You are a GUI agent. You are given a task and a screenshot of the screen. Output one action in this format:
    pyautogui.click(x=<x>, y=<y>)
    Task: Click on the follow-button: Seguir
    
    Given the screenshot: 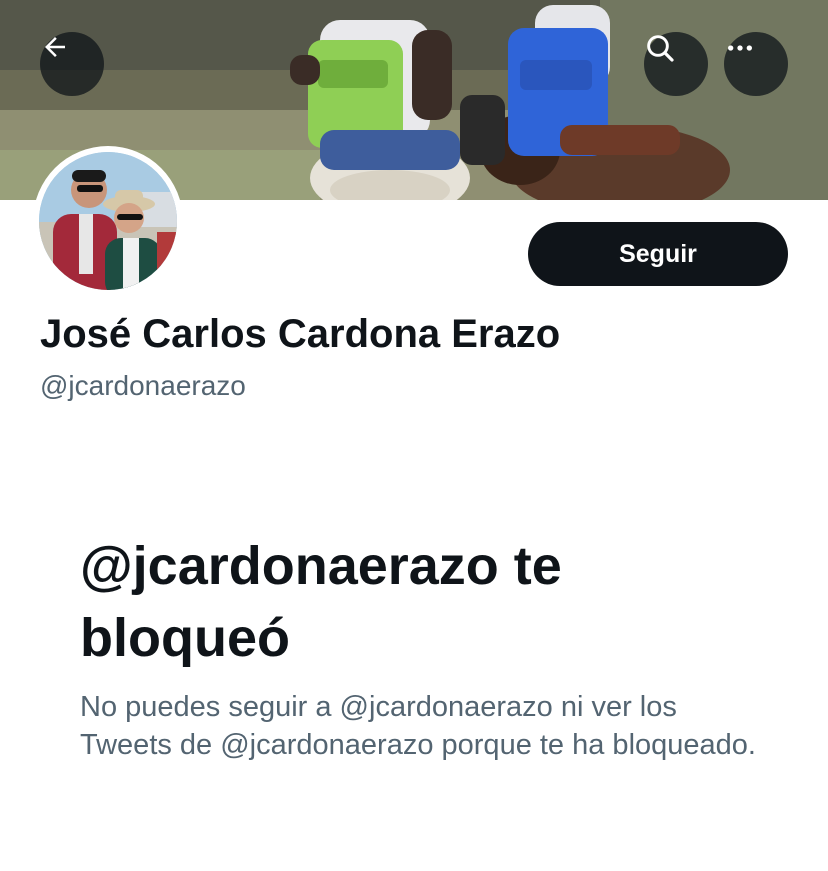 What is the action you would take?
    pyautogui.click(x=658, y=254)
    